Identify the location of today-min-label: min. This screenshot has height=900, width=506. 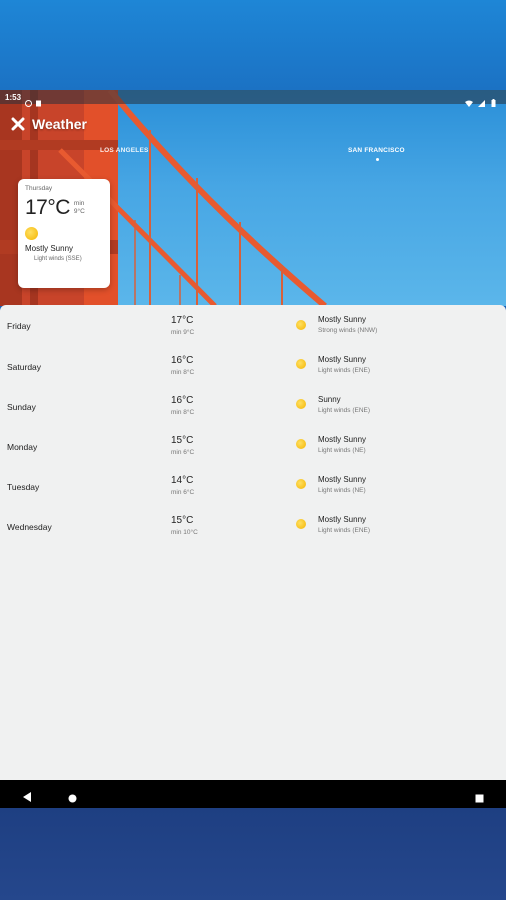
(79, 203).